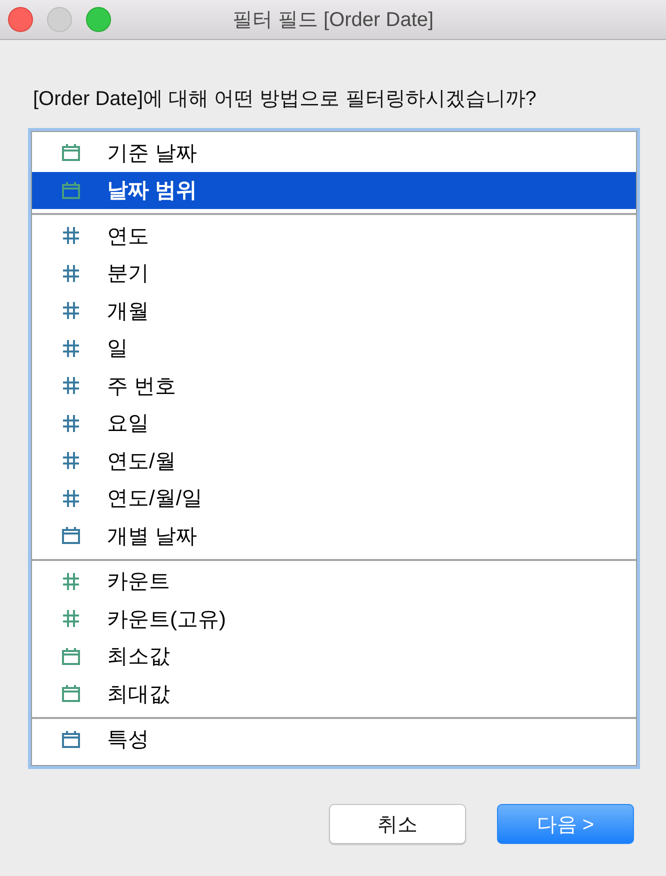 The height and width of the screenshot is (876, 666). I want to click on list-item: 카운트(고유), so click(334, 619).